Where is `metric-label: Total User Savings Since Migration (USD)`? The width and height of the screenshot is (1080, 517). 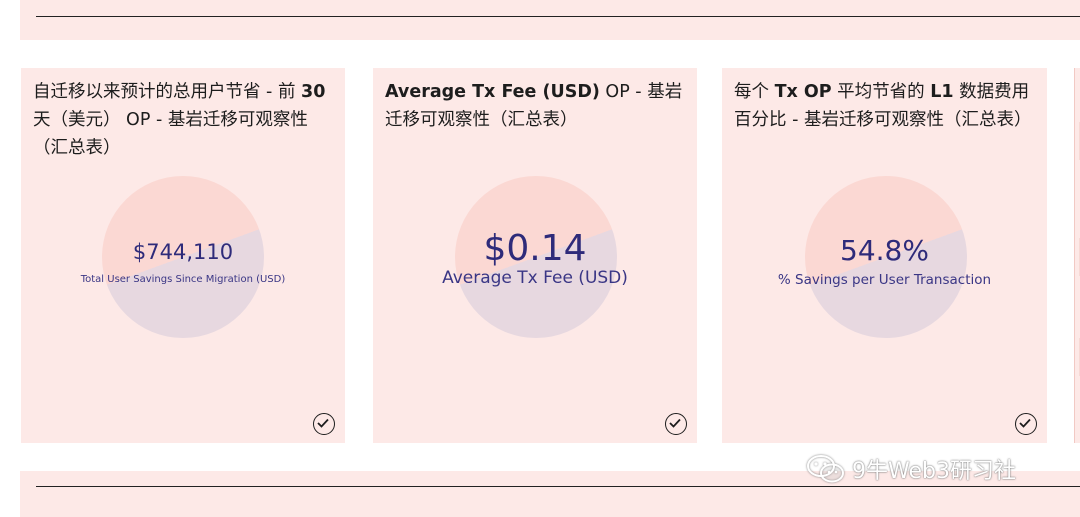
metric-label: Total User Savings Since Migration (USD) is located at coordinates (183, 279).